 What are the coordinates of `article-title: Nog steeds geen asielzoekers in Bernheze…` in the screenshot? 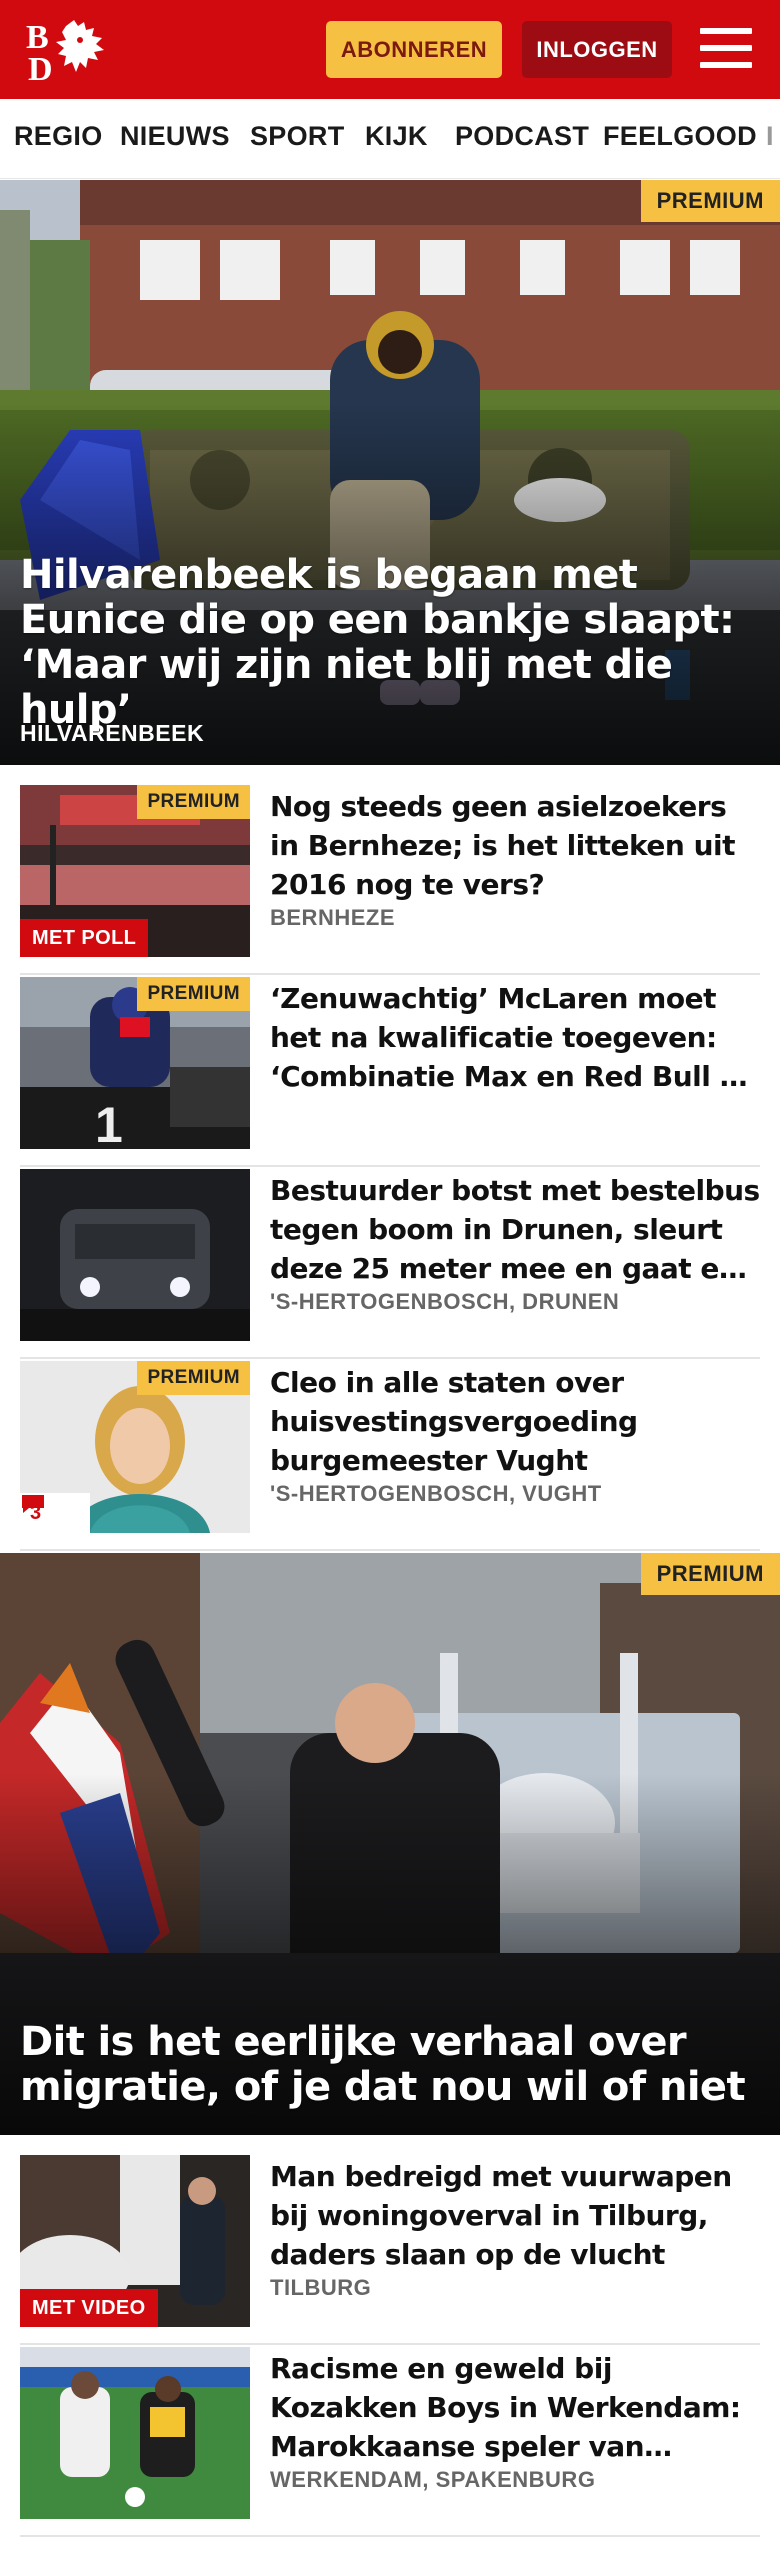 It's located at (515, 845).